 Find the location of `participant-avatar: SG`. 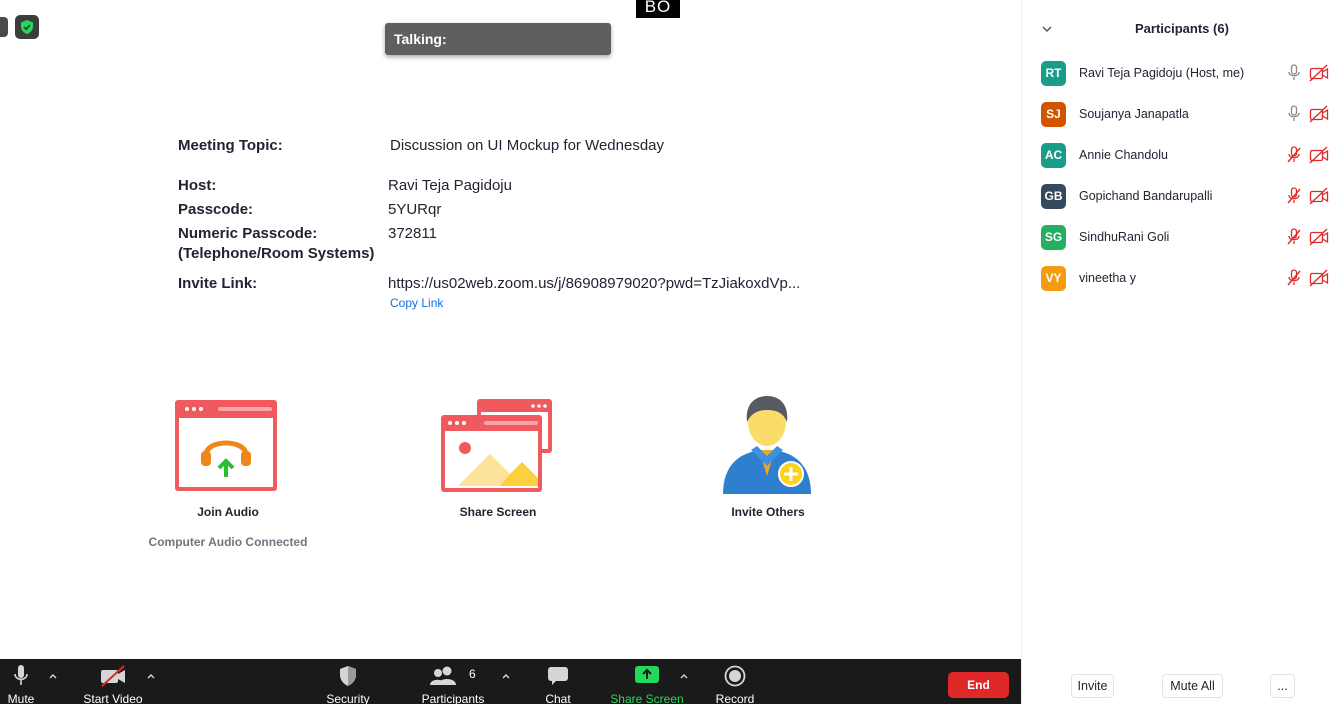

participant-avatar: SG is located at coordinates (1053, 237).